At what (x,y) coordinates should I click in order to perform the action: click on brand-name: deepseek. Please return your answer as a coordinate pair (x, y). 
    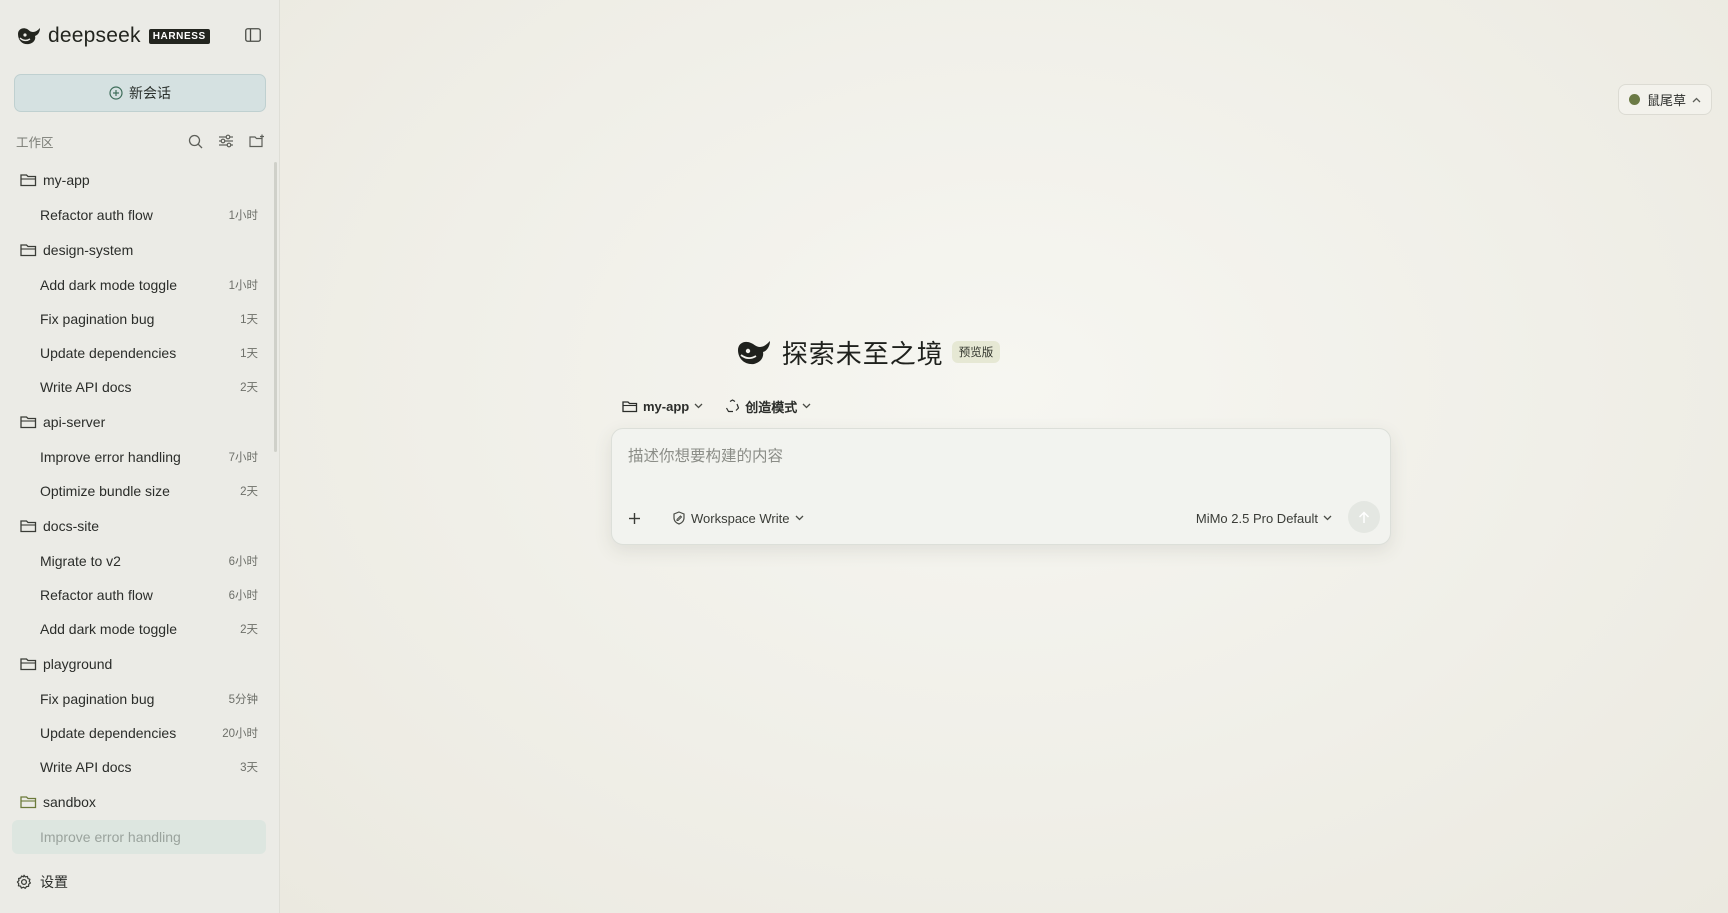
    Looking at the image, I should click on (94, 35).